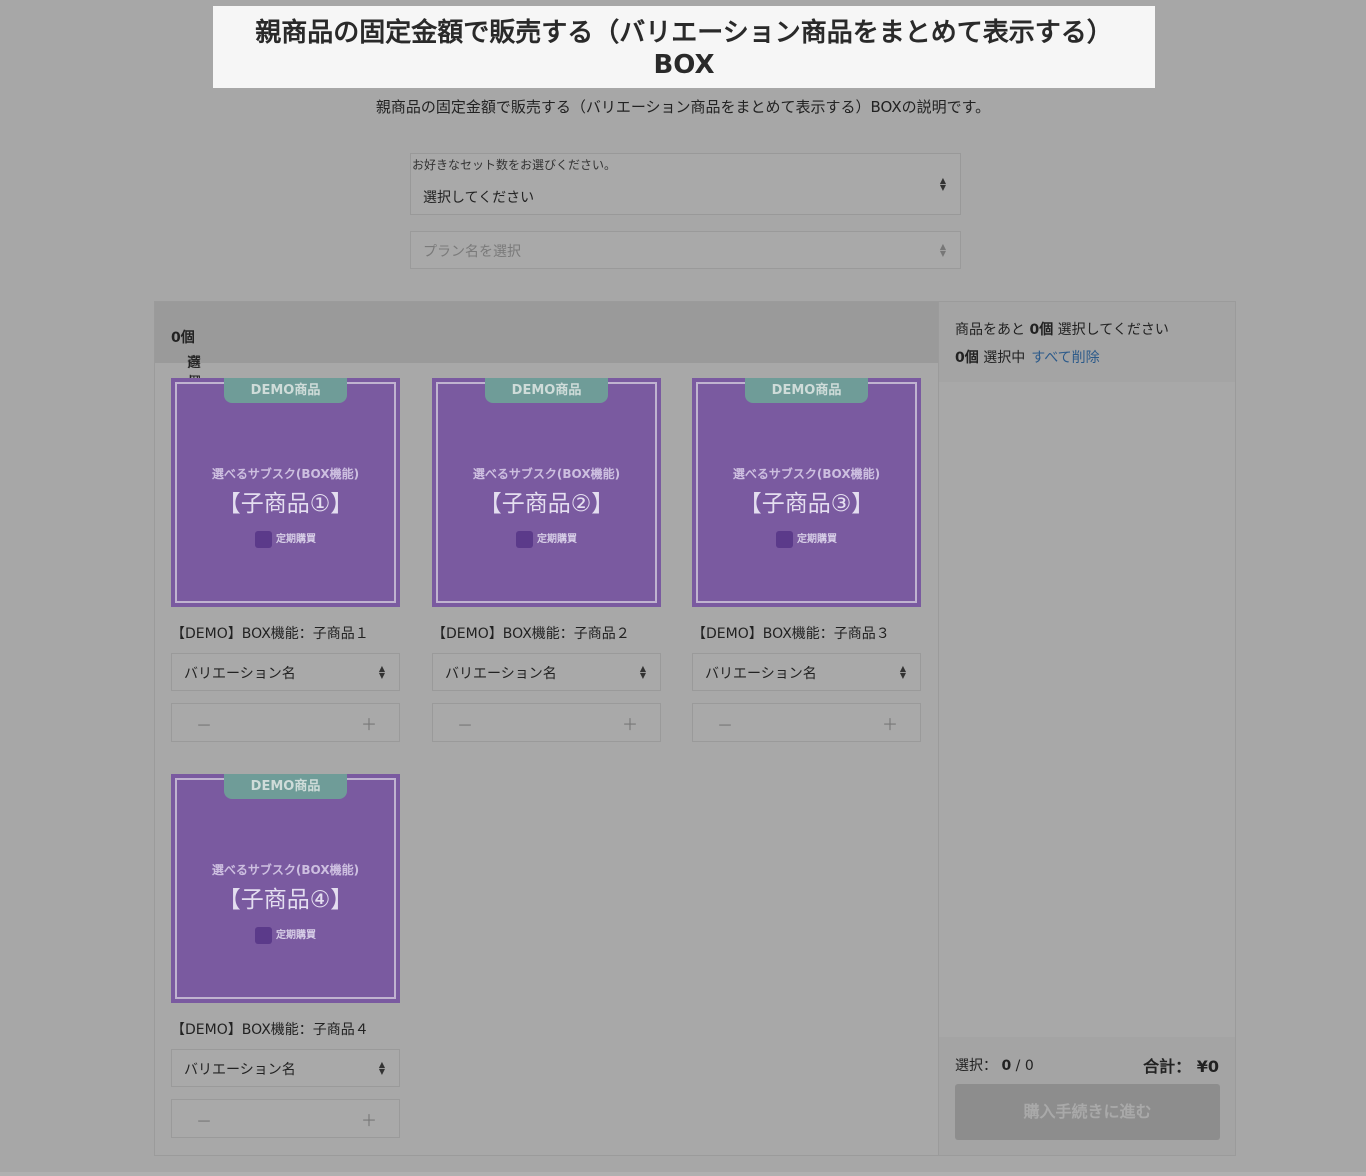 The image size is (1366, 1176). I want to click on product-image-title: 【子商品②】, so click(546, 504).